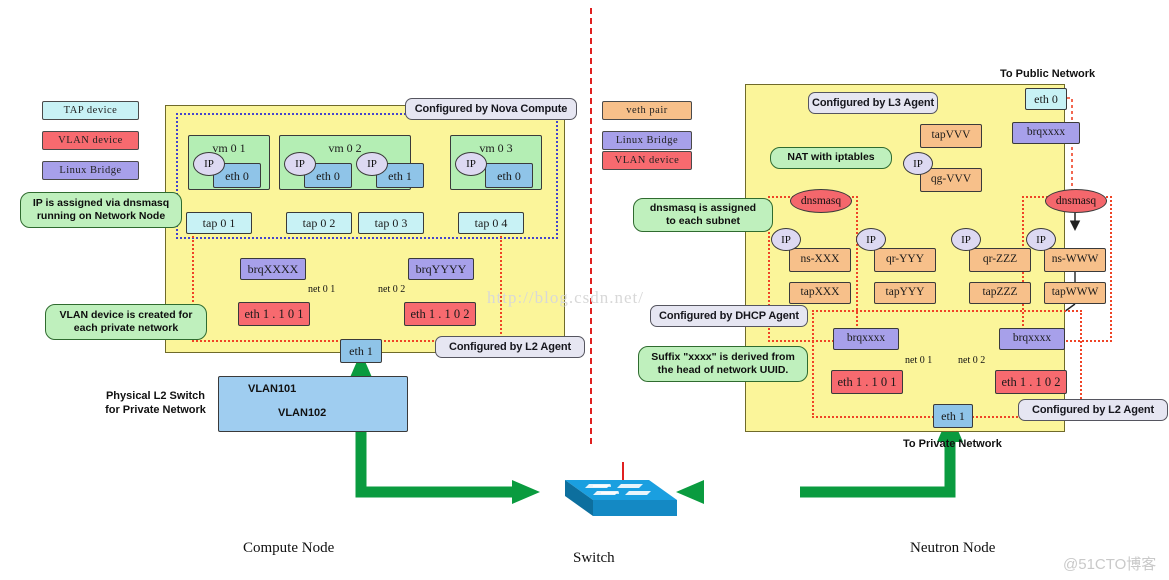  What do you see at coordinates (821, 201) in the screenshot?
I see `dnsmasq-oval-left: dnsmasq` at bounding box center [821, 201].